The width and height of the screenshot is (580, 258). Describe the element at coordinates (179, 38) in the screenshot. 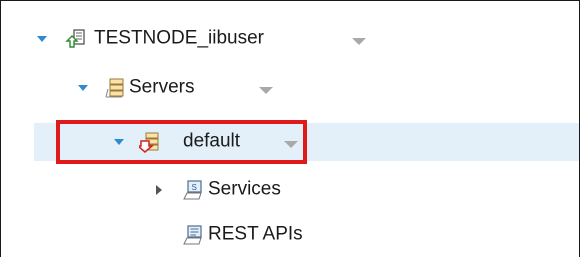

I see `tree-item-label: TESTNODE_iibuser` at that location.